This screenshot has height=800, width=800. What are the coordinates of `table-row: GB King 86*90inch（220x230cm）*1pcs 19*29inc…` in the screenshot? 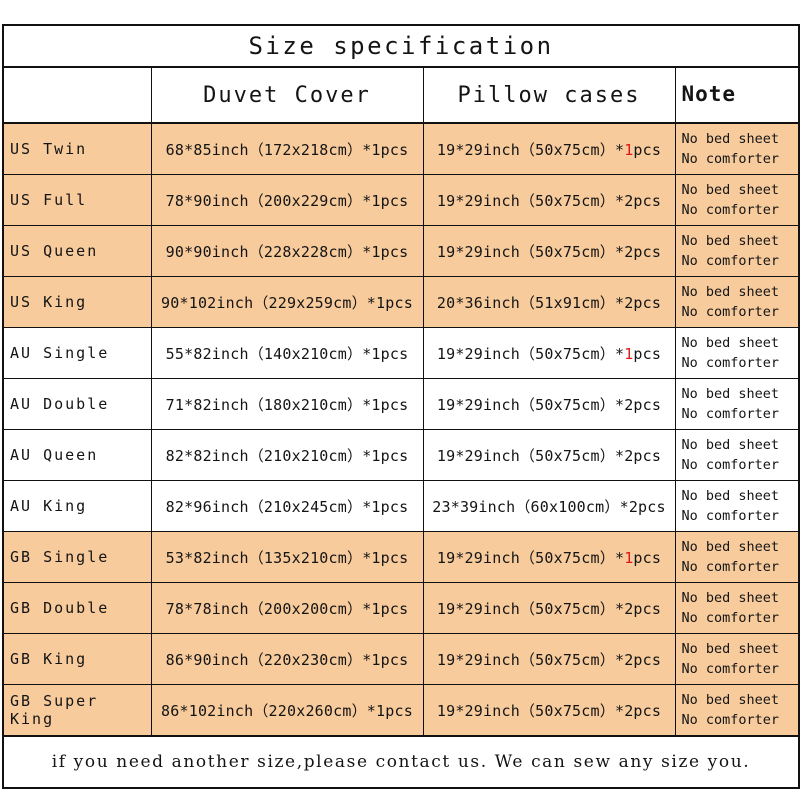 It's located at (401, 659).